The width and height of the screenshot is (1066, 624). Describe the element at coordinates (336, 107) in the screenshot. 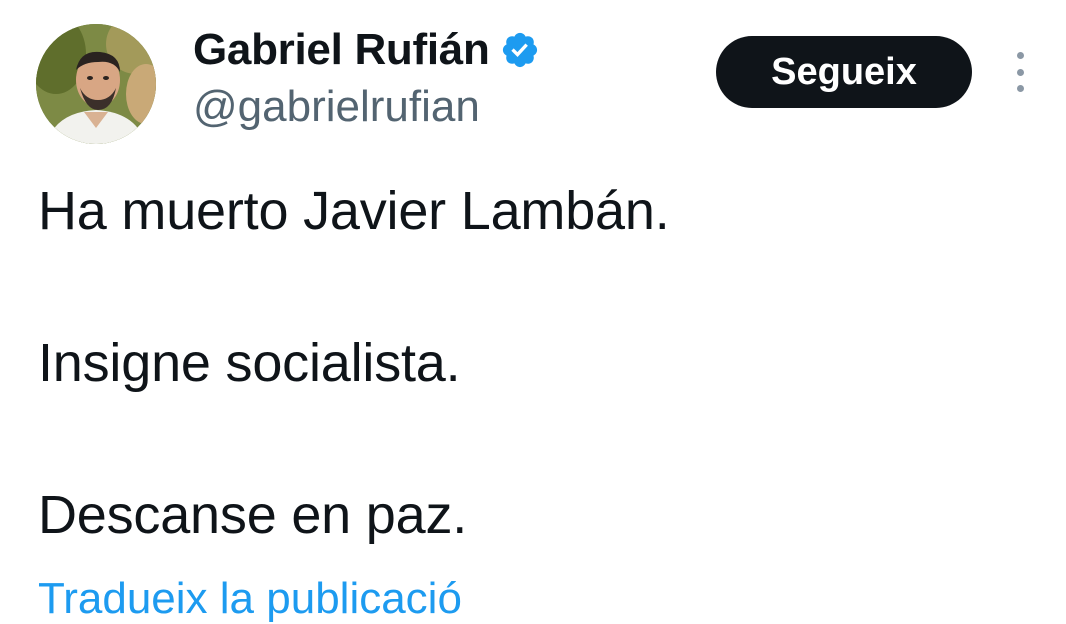

I see `author-handle: @gabrielrufian` at that location.